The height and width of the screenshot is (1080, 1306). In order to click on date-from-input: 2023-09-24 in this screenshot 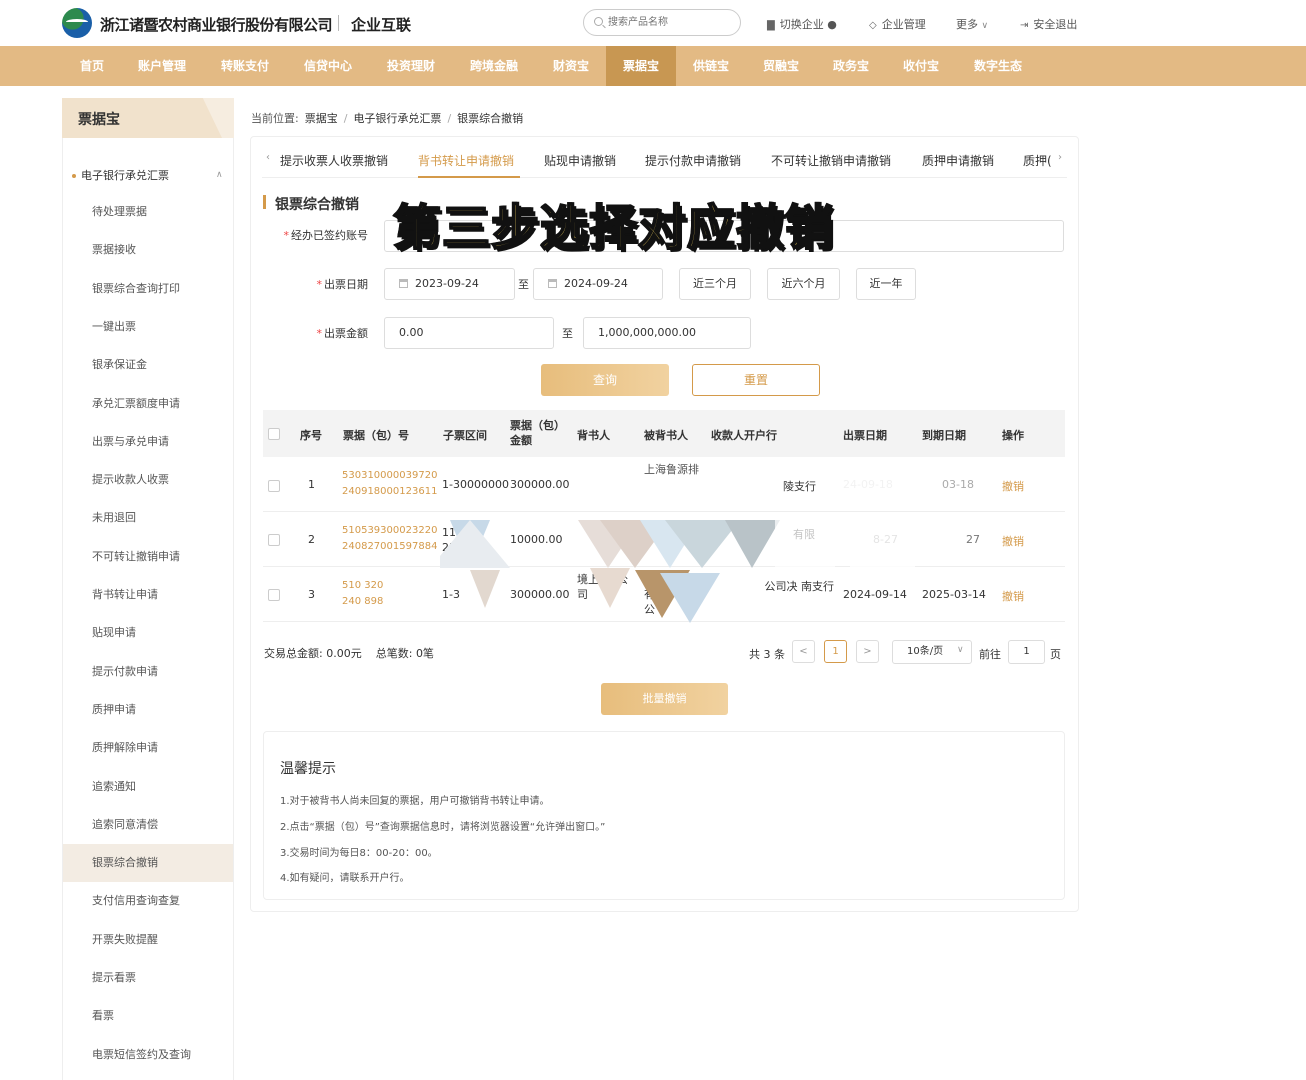, I will do `click(449, 284)`.